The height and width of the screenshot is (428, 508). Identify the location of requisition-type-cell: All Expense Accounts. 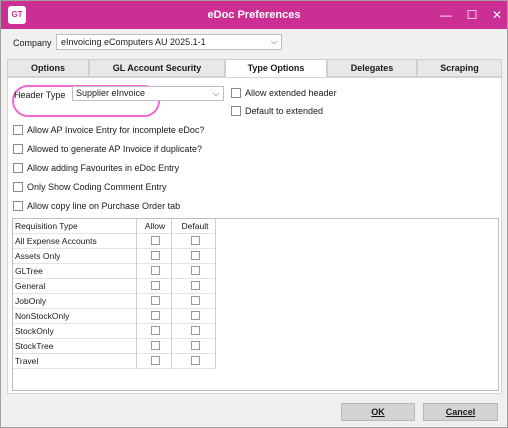
(75, 241).